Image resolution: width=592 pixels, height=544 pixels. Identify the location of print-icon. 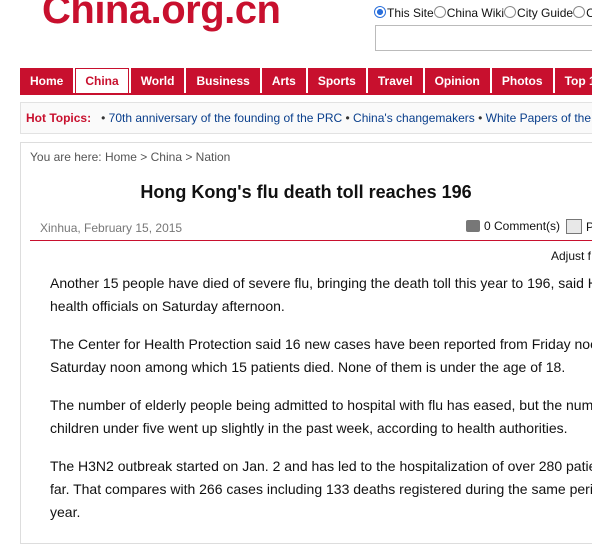
(574, 226).